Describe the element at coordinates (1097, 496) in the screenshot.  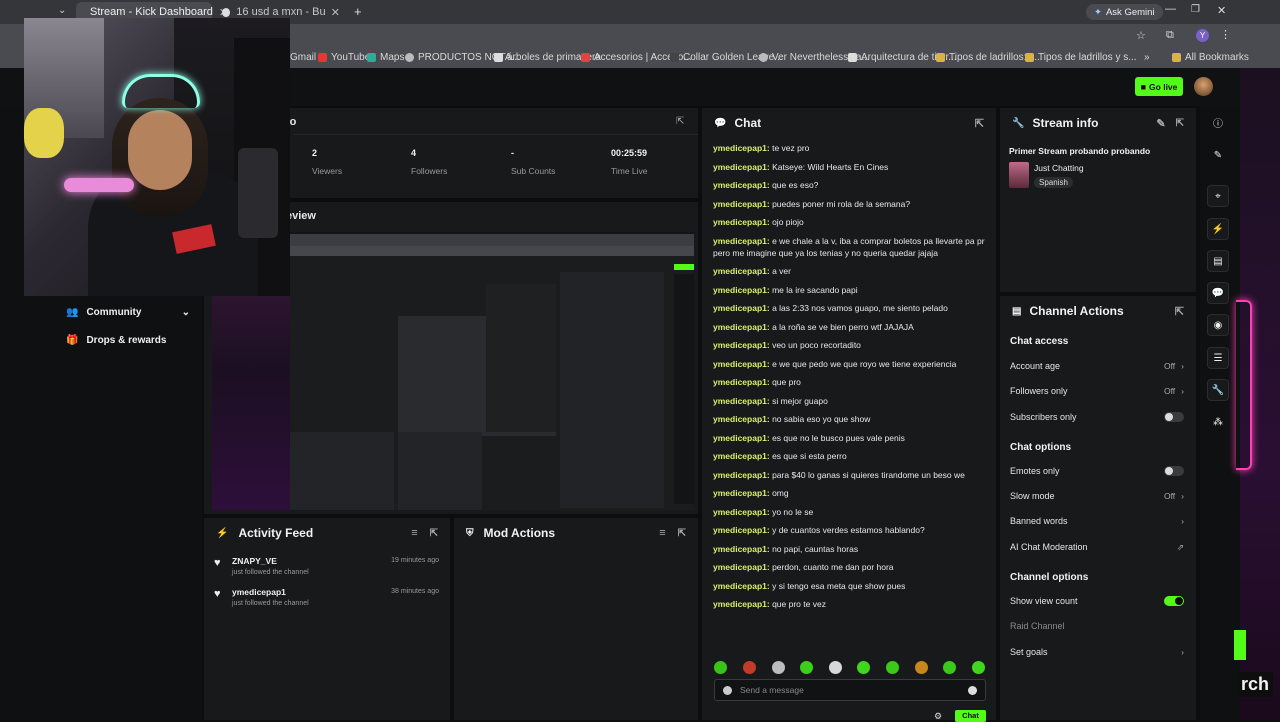
I see `slow-mode-row: Slow mode Off ›` at that location.